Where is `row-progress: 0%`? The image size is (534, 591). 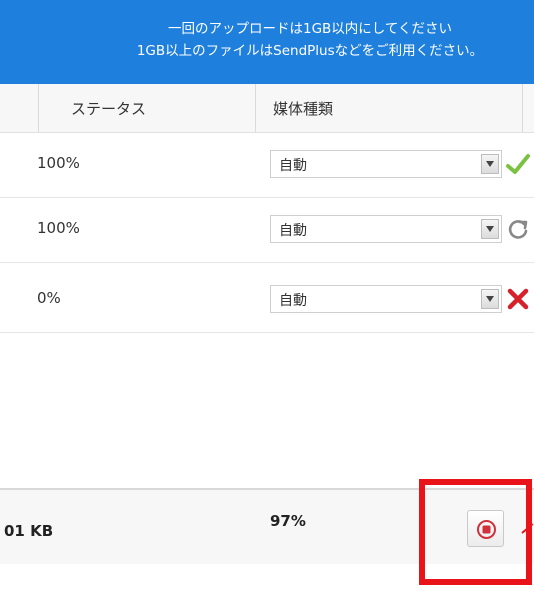 row-progress: 0% is located at coordinates (49, 298).